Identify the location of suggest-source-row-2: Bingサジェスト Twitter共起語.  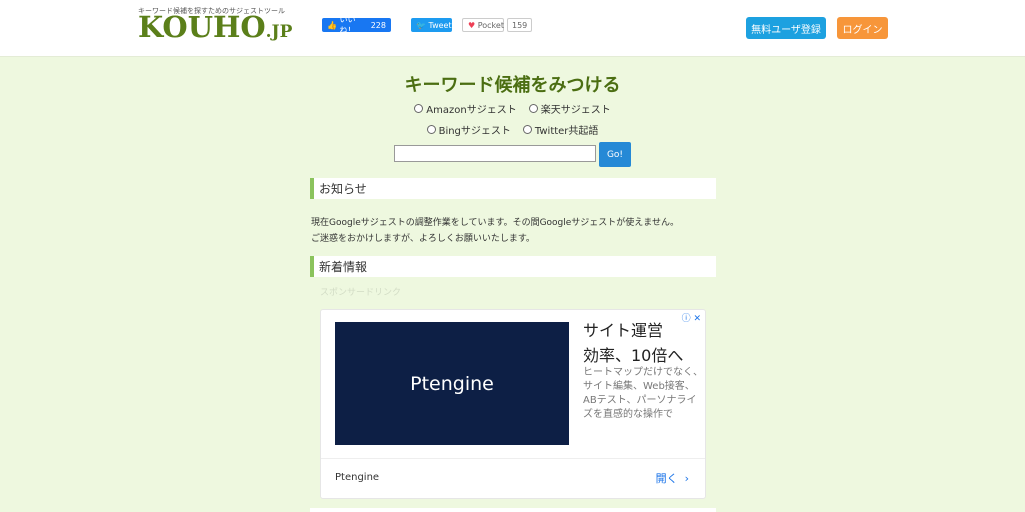
(512, 129).